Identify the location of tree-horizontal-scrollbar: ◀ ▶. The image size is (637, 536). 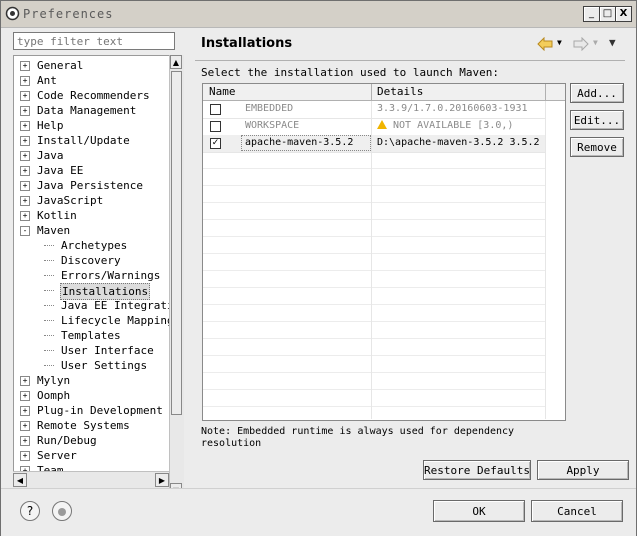
(91, 479).